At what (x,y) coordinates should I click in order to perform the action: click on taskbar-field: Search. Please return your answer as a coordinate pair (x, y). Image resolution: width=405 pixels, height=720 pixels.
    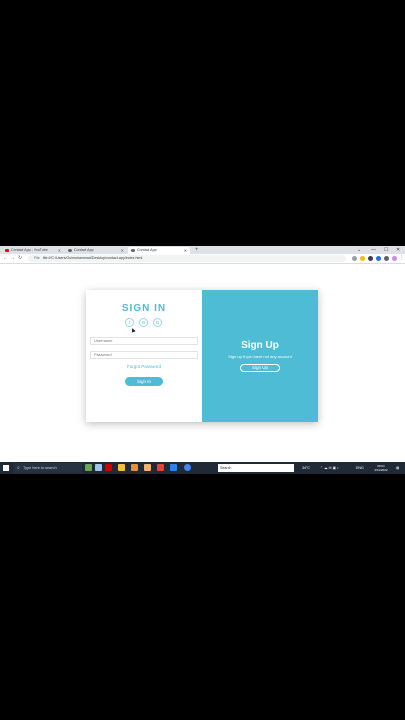
    Looking at the image, I should click on (256, 468).